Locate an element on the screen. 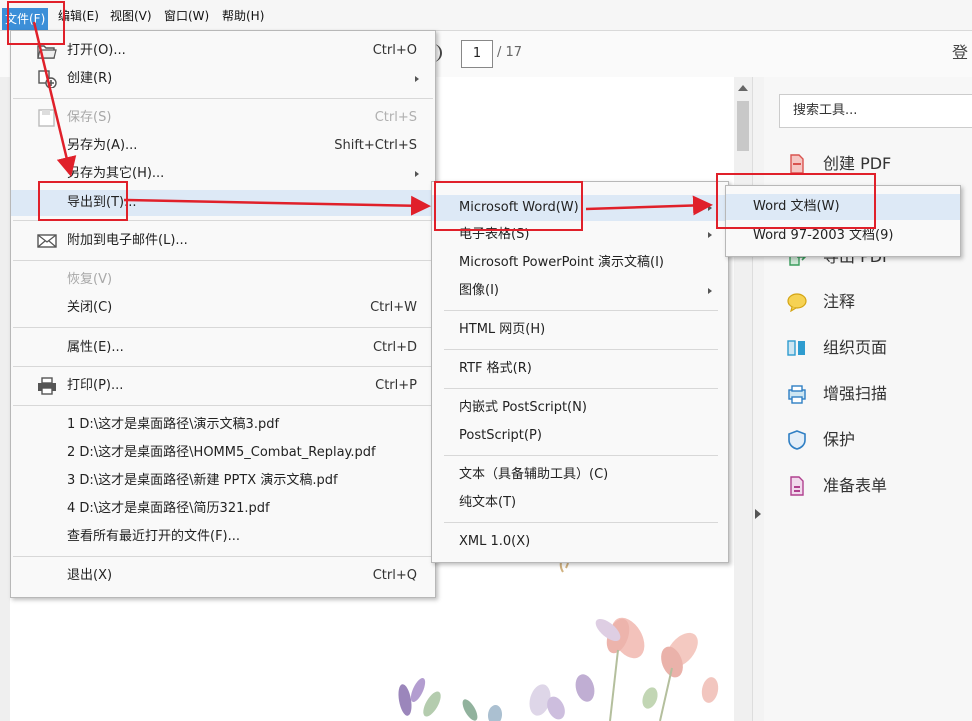 Image resolution: width=972 pixels, height=721 pixels. comment-icon is located at coordinates (797, 302).